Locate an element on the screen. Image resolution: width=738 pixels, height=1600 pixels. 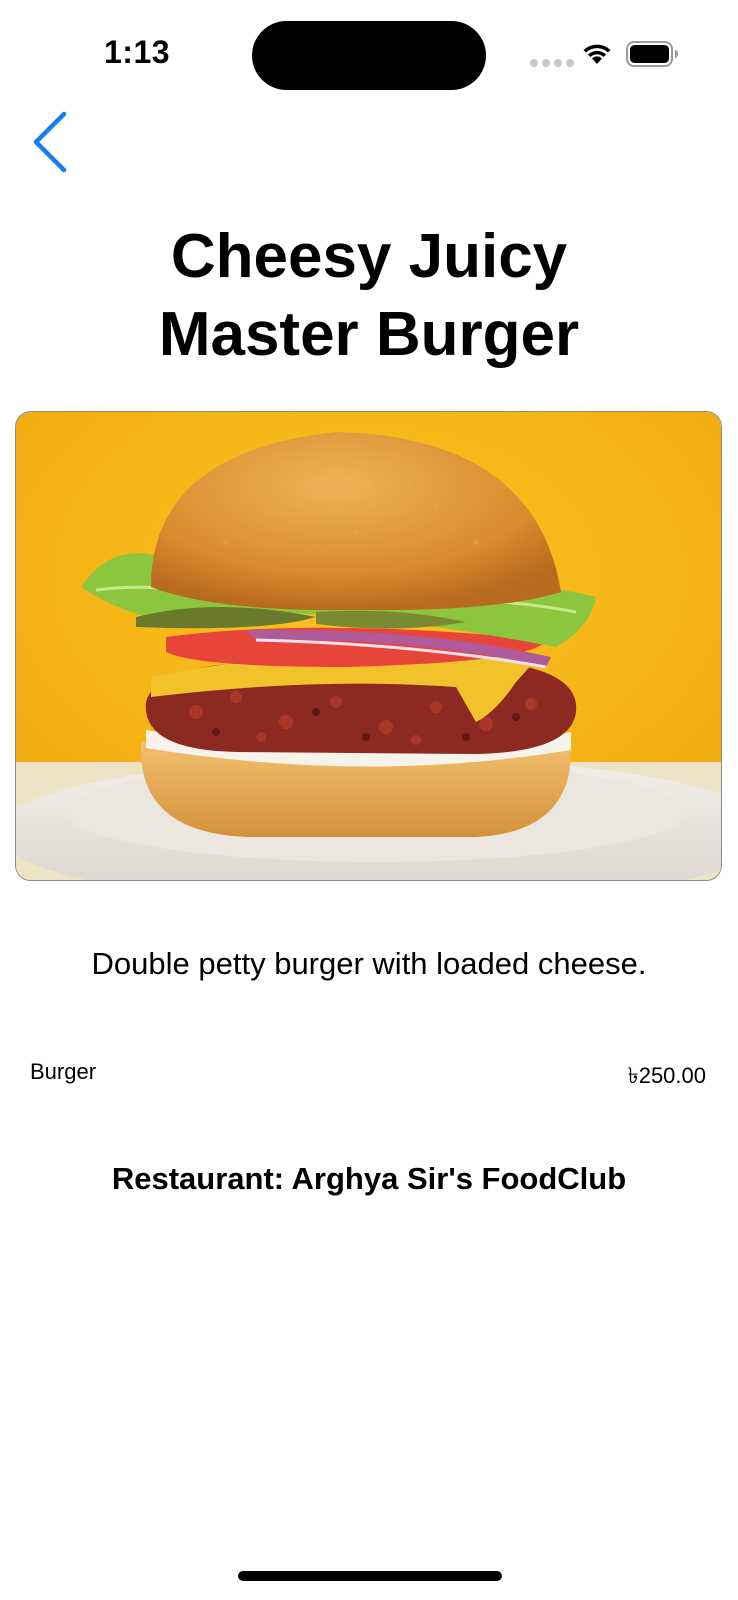
battery-icon is located at coordinates (653, 56).